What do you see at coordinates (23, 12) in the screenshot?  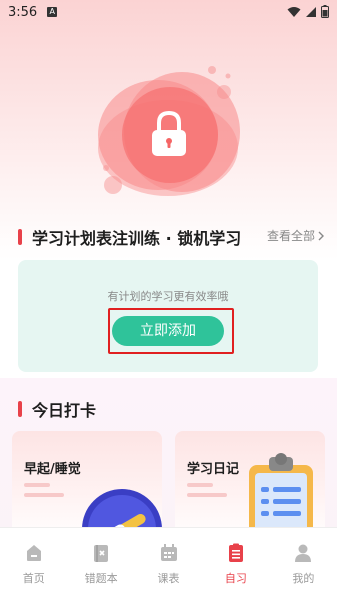 I see `status-time: 3:56` at bounding box center [23, 12].